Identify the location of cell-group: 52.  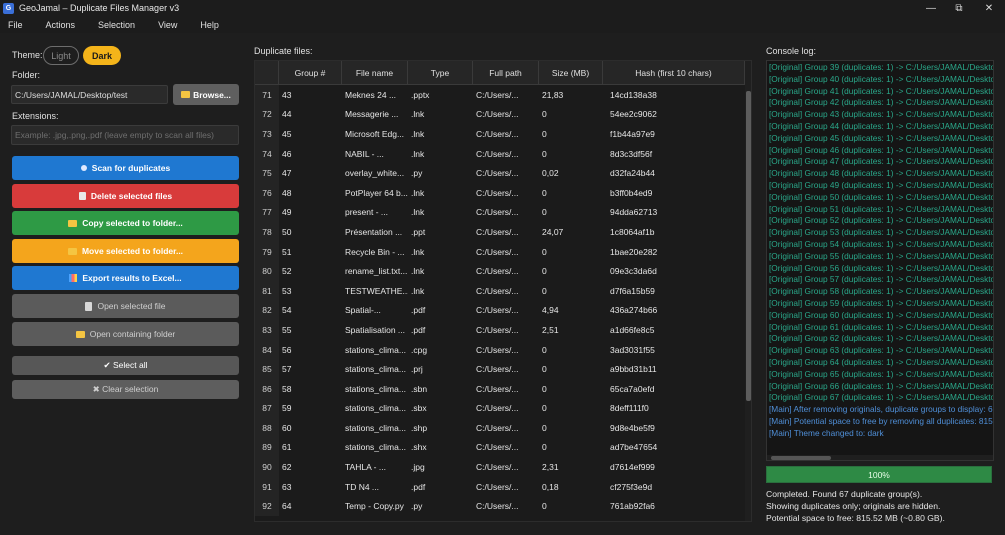
(310, 271).